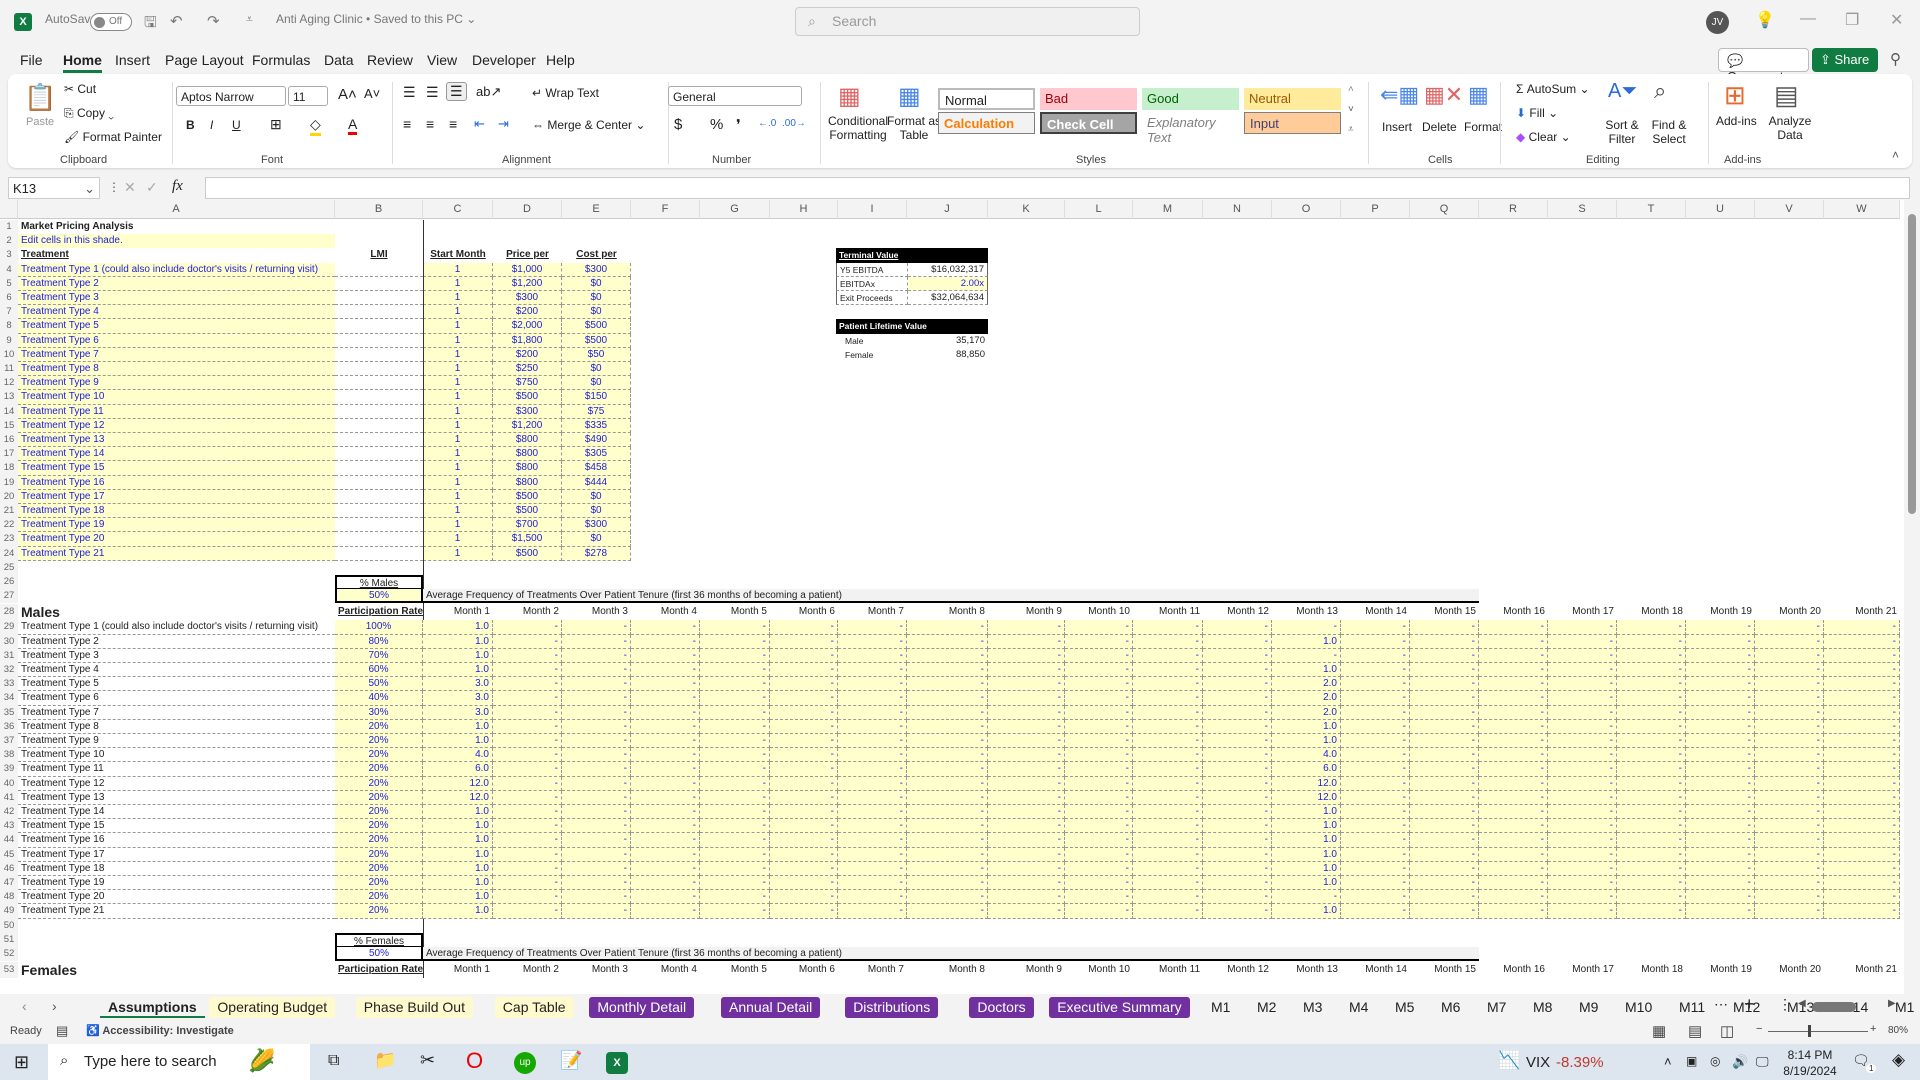  I want to click on excel-taskbar-icon: X, so click(617, 1063).